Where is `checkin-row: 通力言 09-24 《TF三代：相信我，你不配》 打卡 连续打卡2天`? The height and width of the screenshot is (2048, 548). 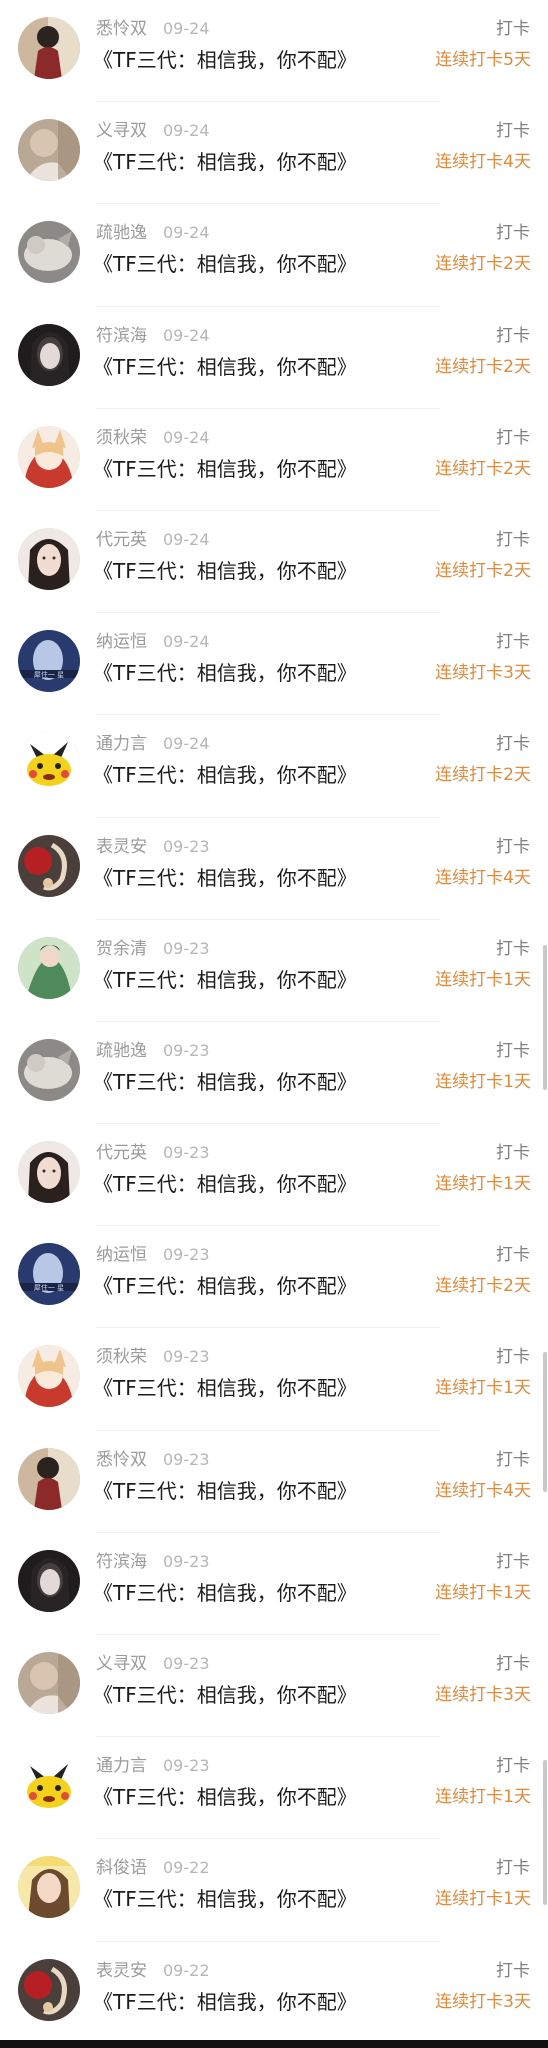 checkin-row: 通力言 09-24 《TF三代：相信我，你不配》 打卡 连续打卡2天 is located at coordinates (274, 766).